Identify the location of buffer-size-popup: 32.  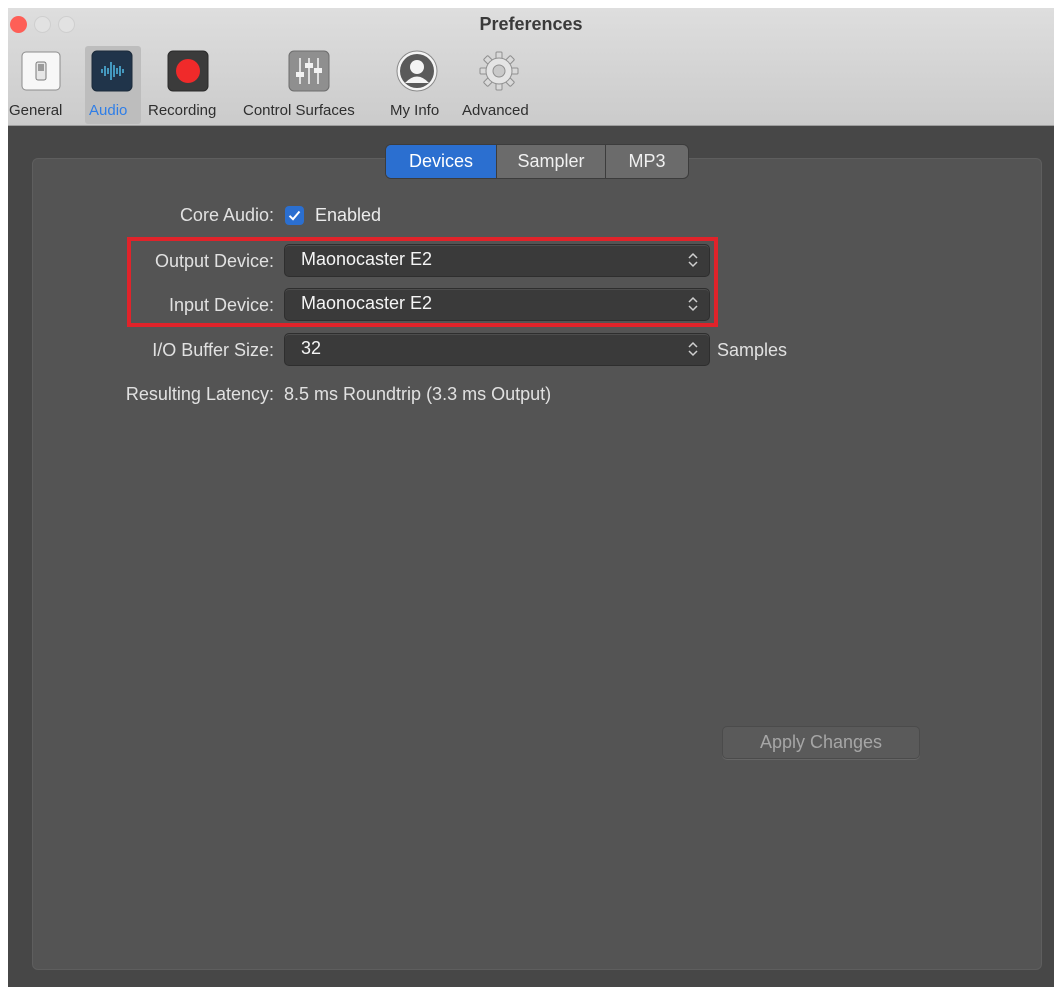
(497, 349).